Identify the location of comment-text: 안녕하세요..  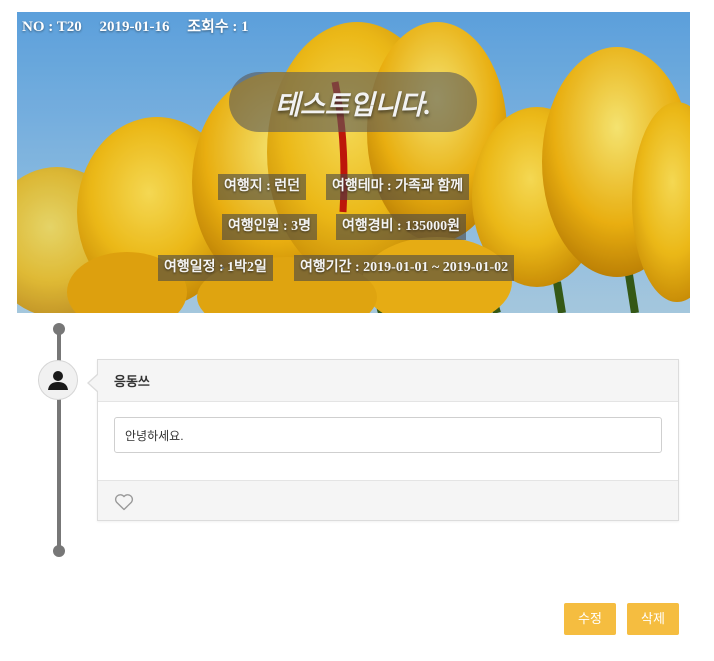
(154, 435).